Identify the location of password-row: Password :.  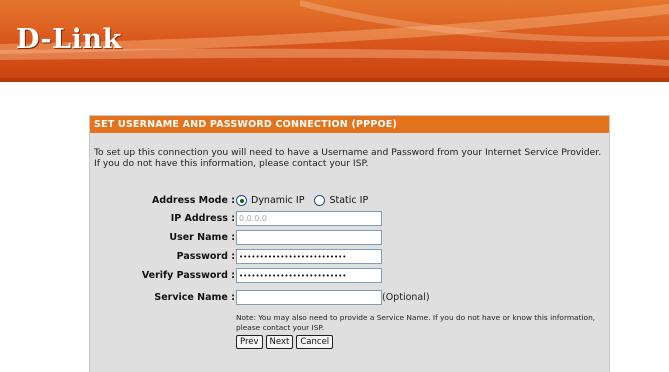
(349, 256).